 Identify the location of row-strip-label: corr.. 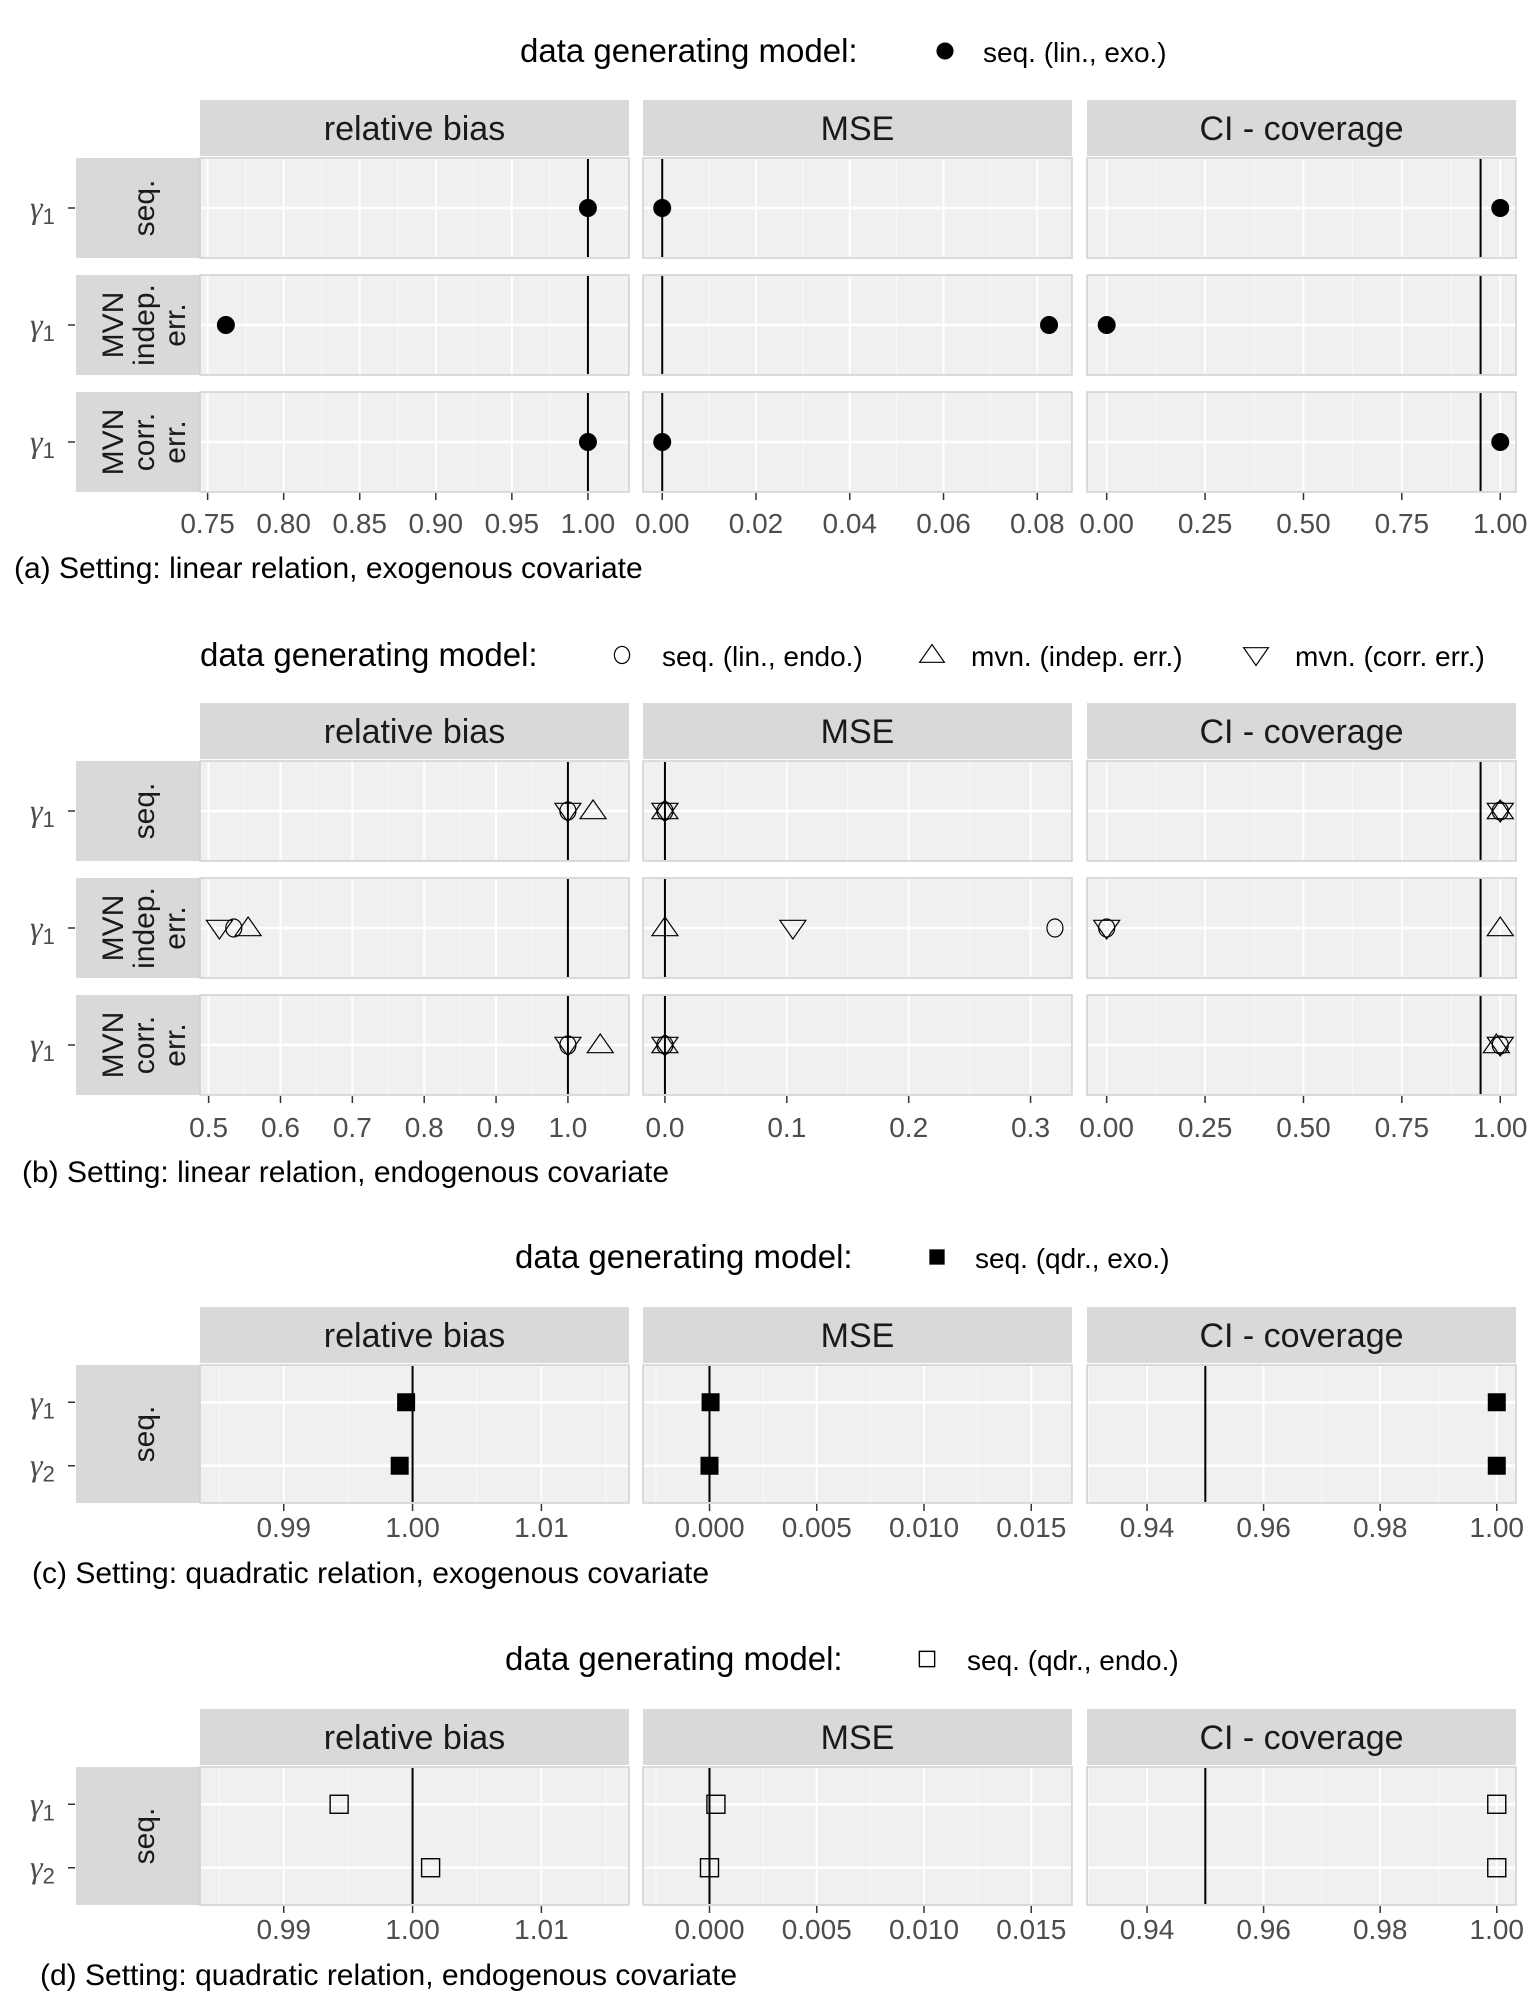
(144, 1045).